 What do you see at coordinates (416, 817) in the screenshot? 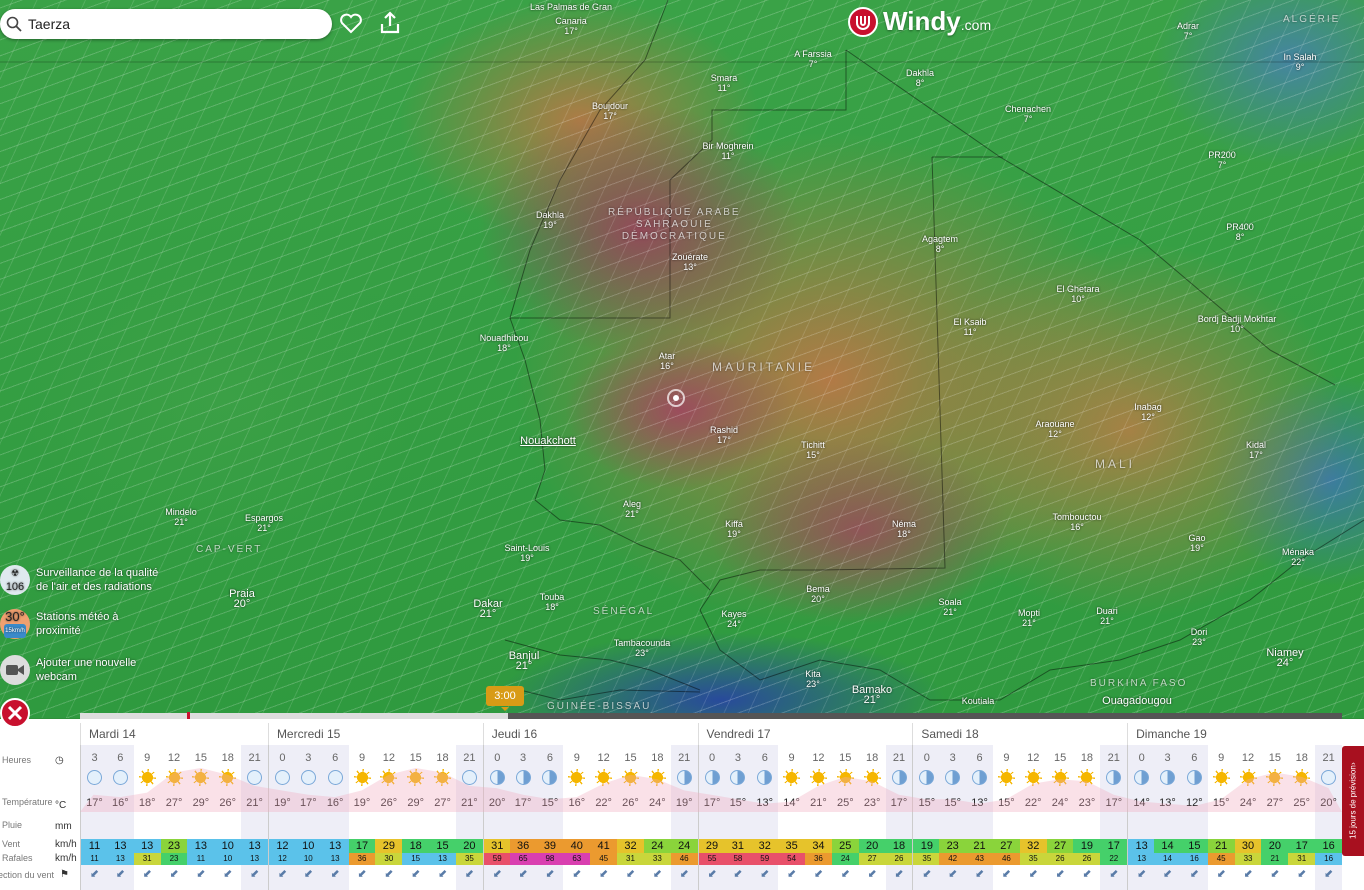
I see `forecast-hour-column: 15 29° 18 15 ⬋` at bounding box center [416, 817].